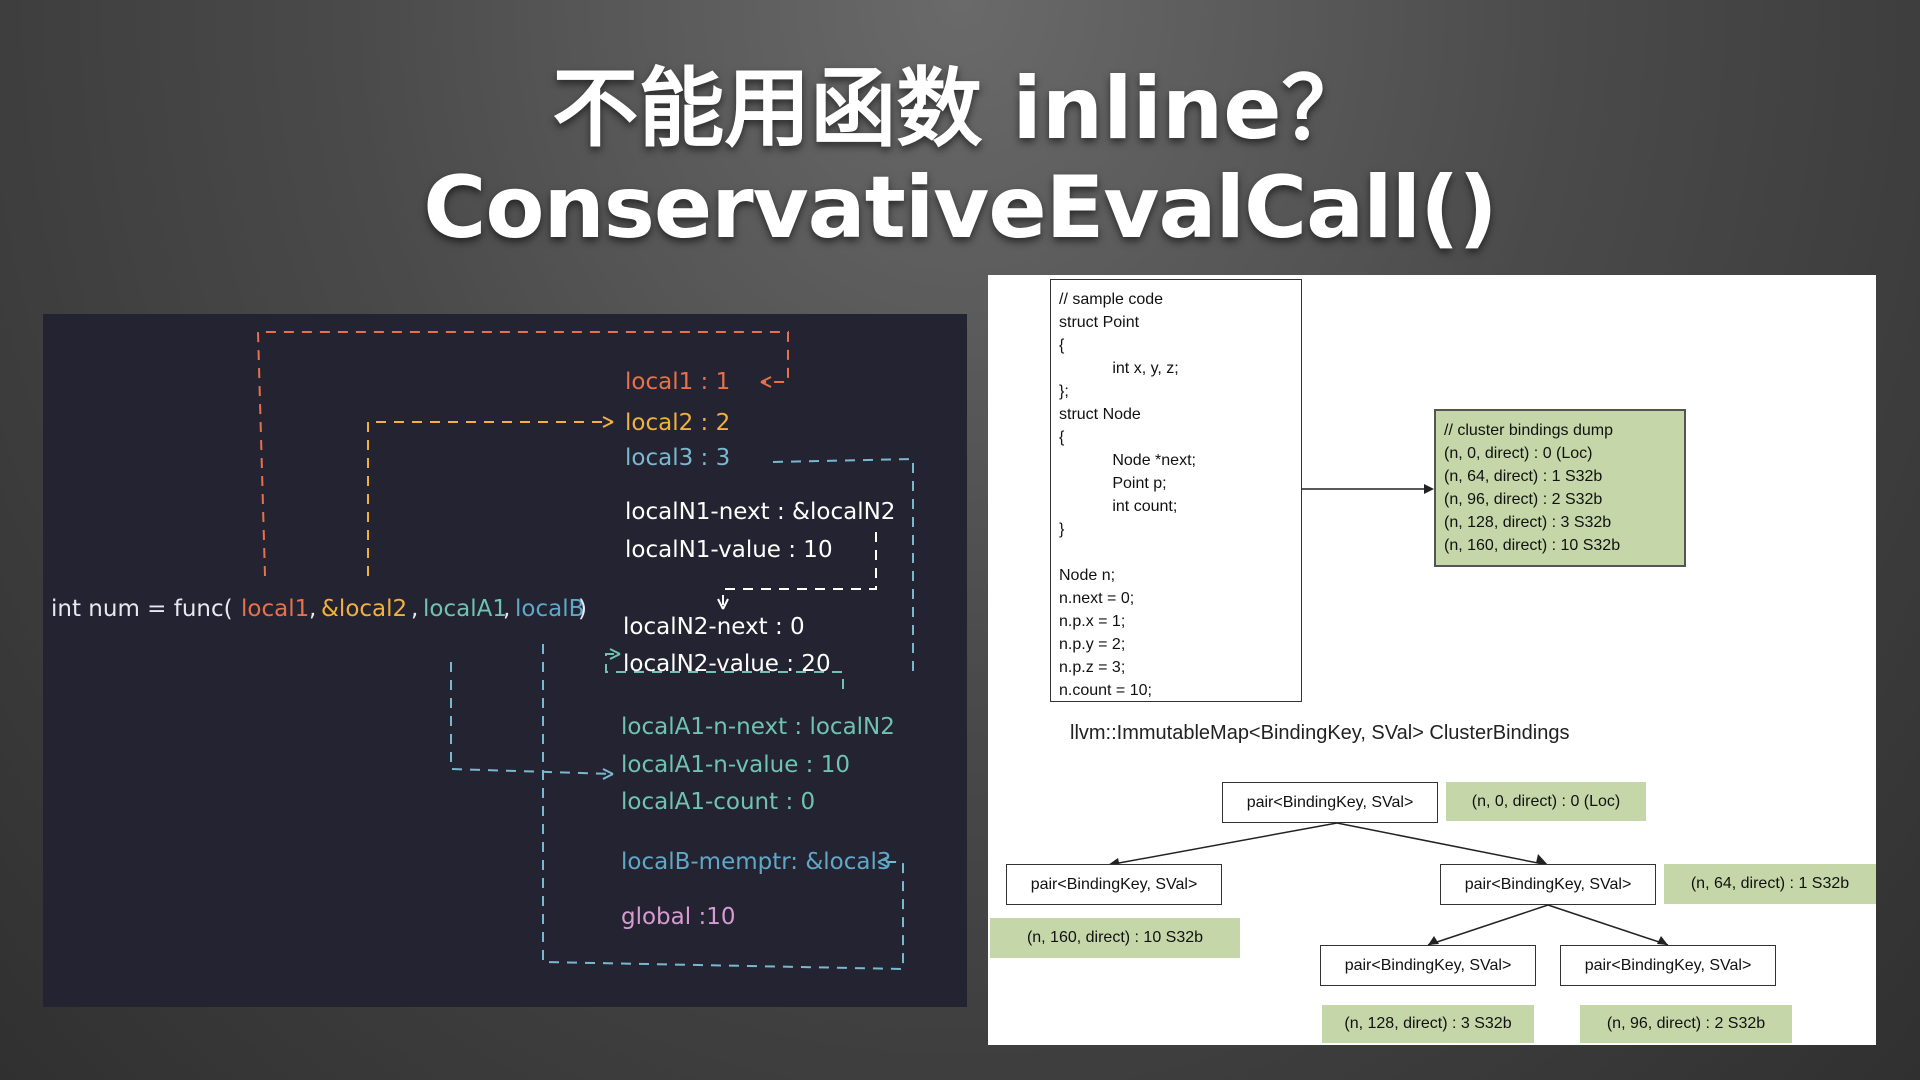 The image size is (1920, 1080). What do you see at coordinates (1064, 391) in the screenshot?
I see `code-line: };` at bounding box center [1064, 391].